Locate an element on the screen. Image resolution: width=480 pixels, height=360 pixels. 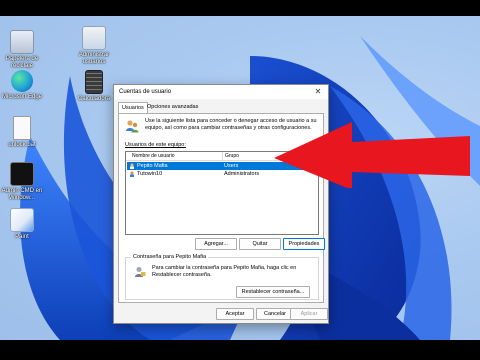
column-header-username: Nombre de usuario is located at coordinates (153, 156).